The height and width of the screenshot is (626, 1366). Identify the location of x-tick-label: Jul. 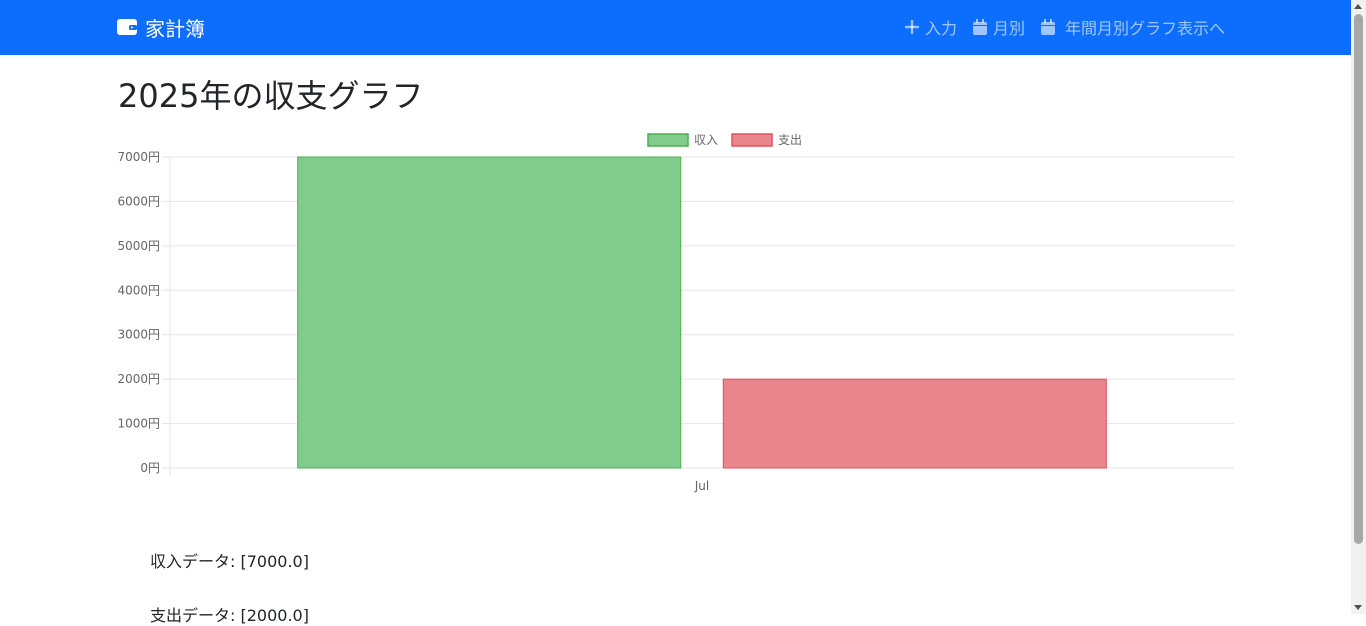
(701, 486).